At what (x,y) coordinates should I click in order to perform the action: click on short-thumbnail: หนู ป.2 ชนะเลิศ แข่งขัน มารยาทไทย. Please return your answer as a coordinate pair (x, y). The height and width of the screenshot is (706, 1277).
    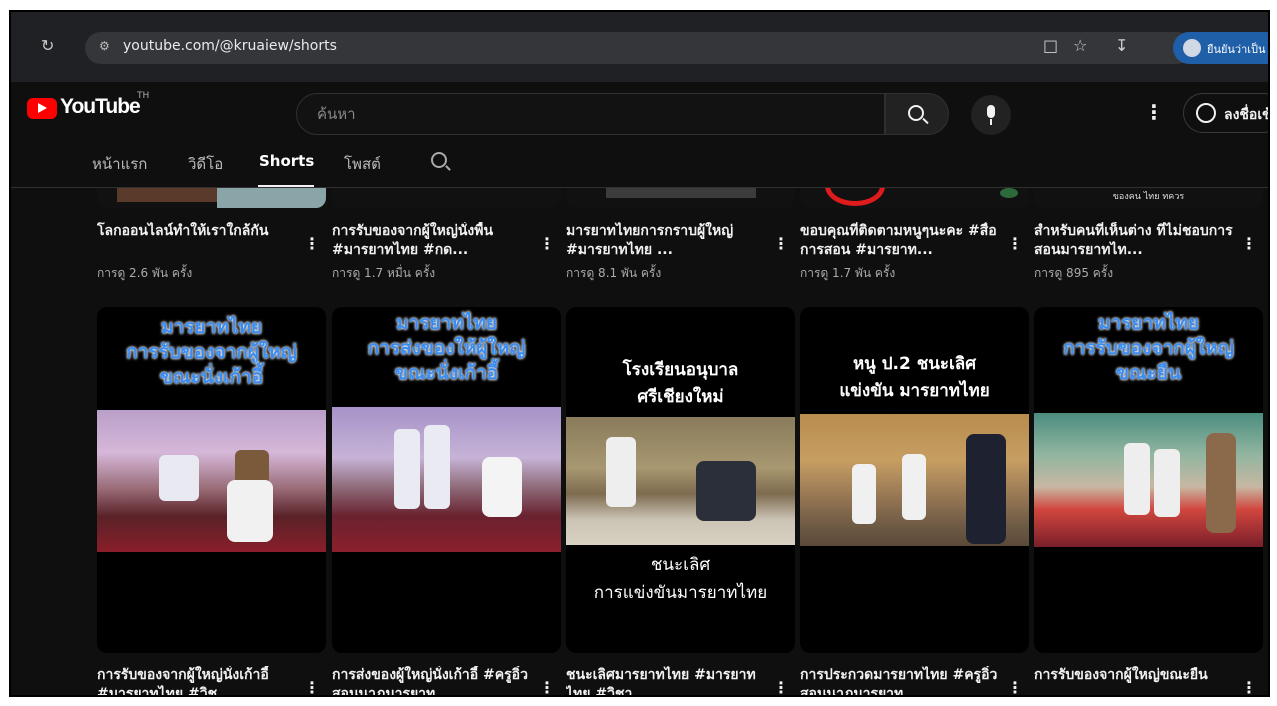
    Looking at the image, I should click on (914, 480).